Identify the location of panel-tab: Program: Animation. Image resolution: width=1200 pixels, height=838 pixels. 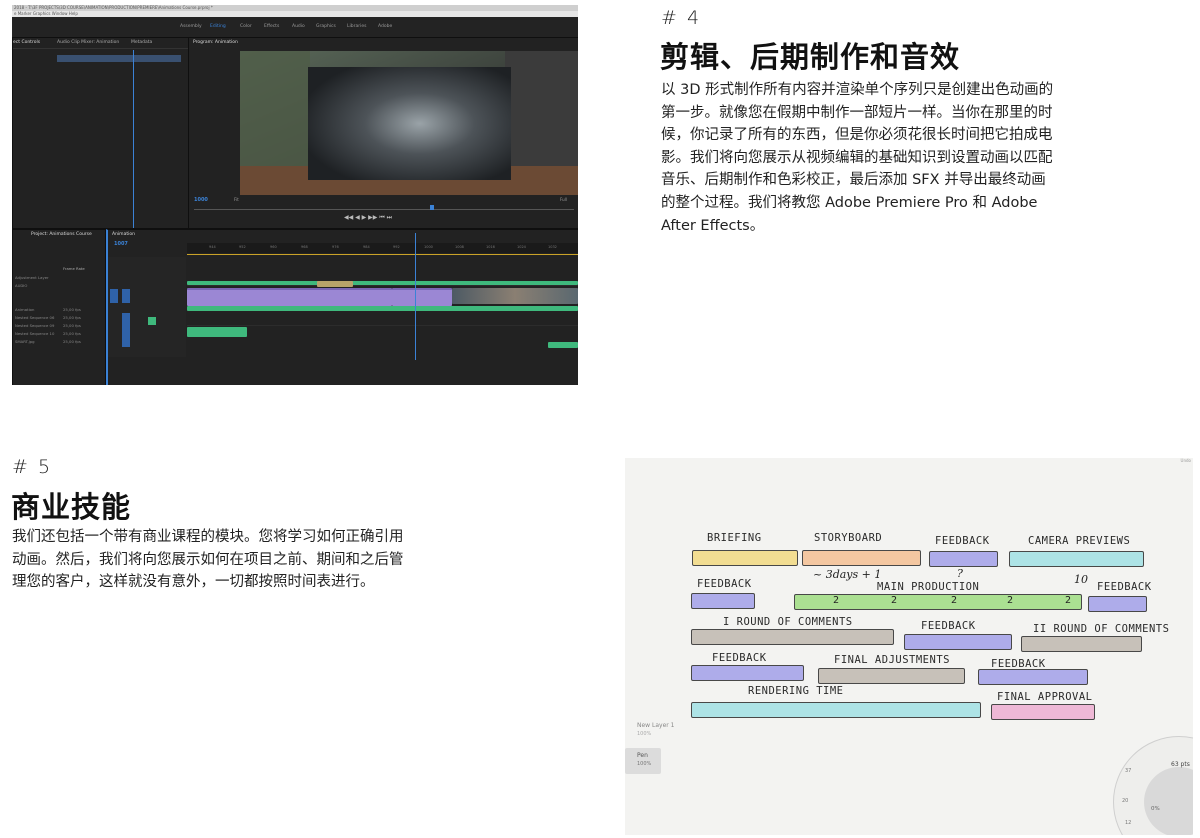
(215, 42).